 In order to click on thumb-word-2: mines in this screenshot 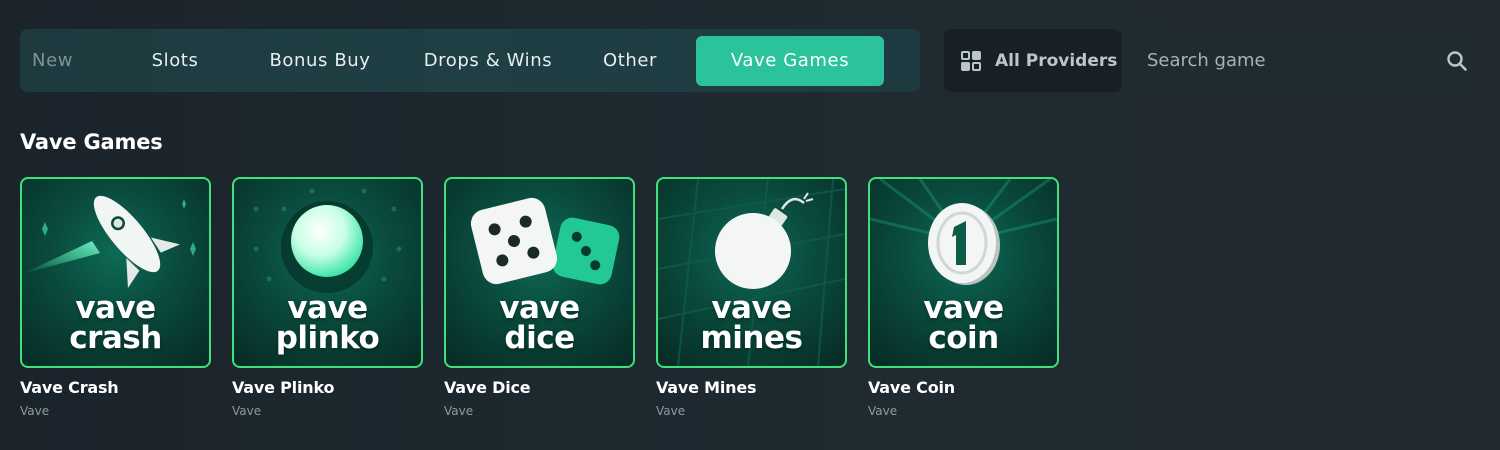, I will do `click(751, 338)`.